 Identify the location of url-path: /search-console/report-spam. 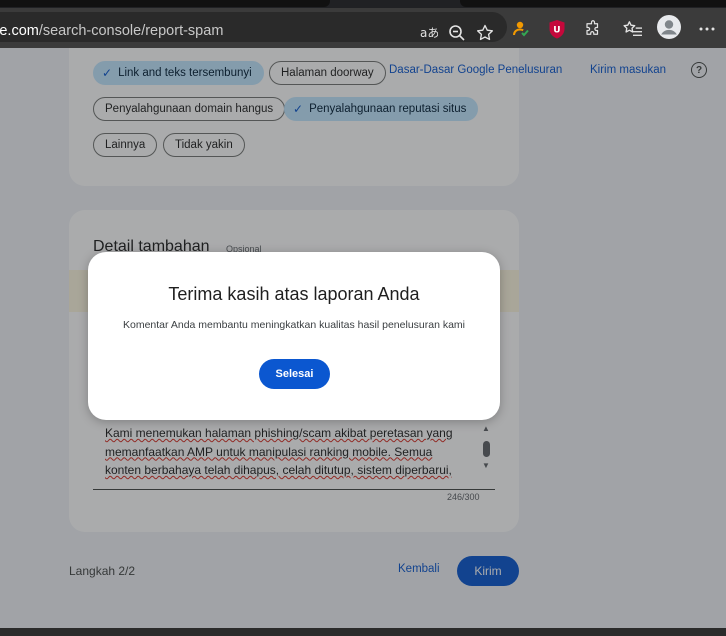
(131, 31).